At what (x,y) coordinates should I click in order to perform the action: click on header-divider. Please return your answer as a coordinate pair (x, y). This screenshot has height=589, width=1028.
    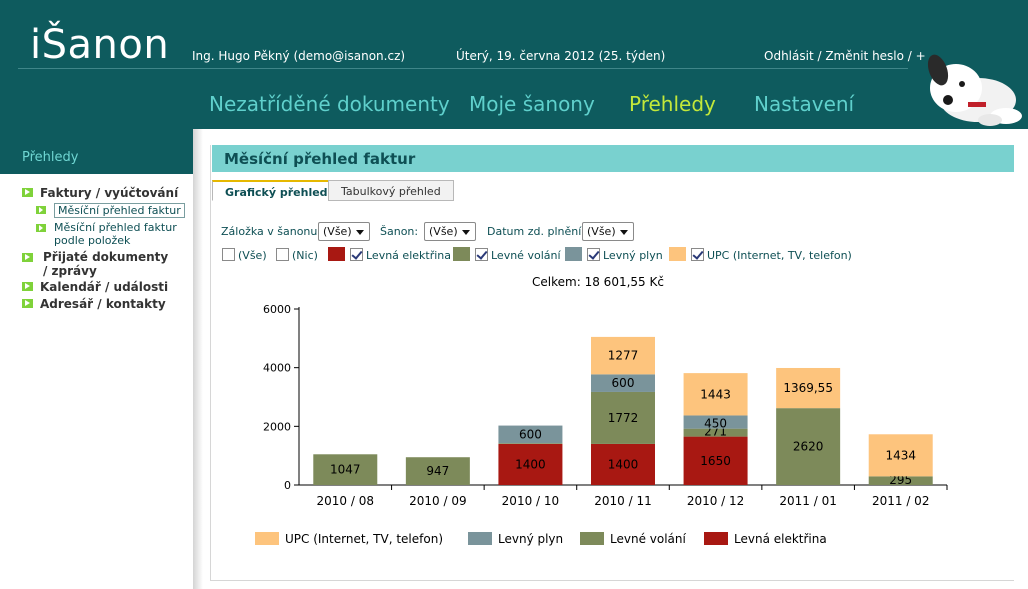
    Looking at the image, I should click on (463, 68).